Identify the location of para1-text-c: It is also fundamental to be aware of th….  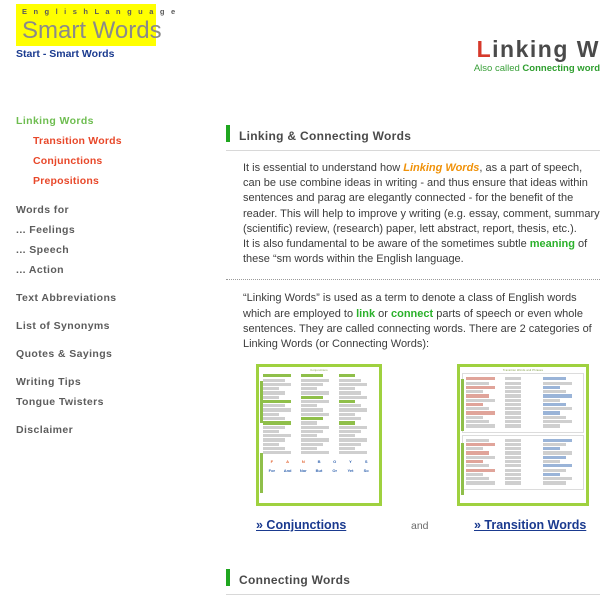
(386, 244).